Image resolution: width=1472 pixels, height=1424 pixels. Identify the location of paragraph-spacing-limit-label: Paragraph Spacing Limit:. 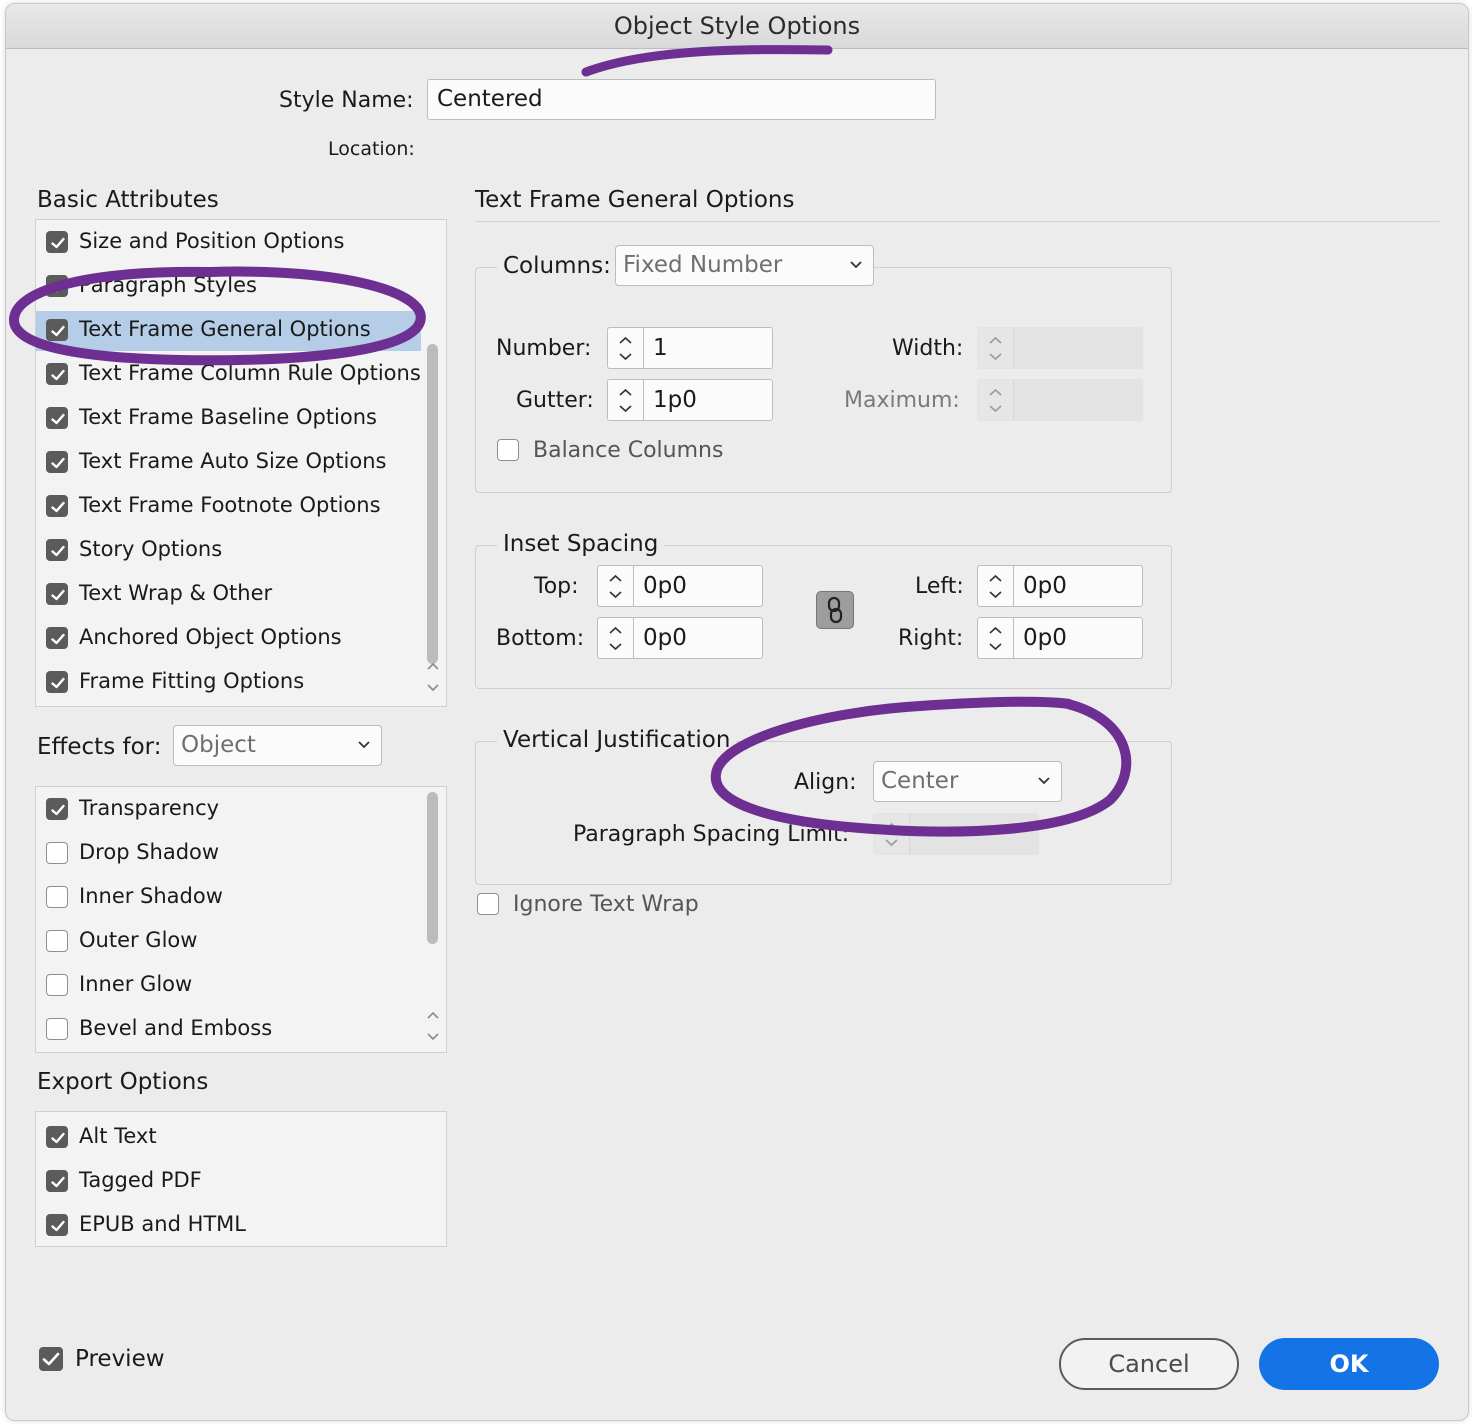
(711, 834).